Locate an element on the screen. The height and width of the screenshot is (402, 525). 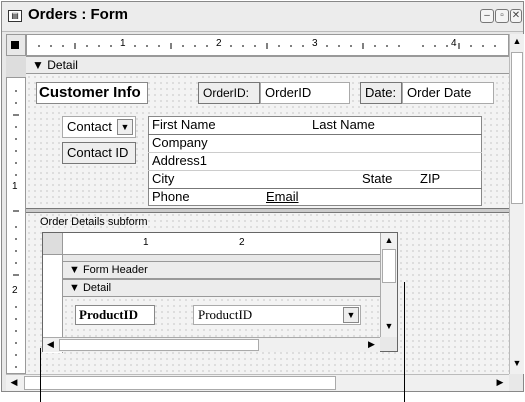
detail-section-selector is located at coordinates (16, 67).